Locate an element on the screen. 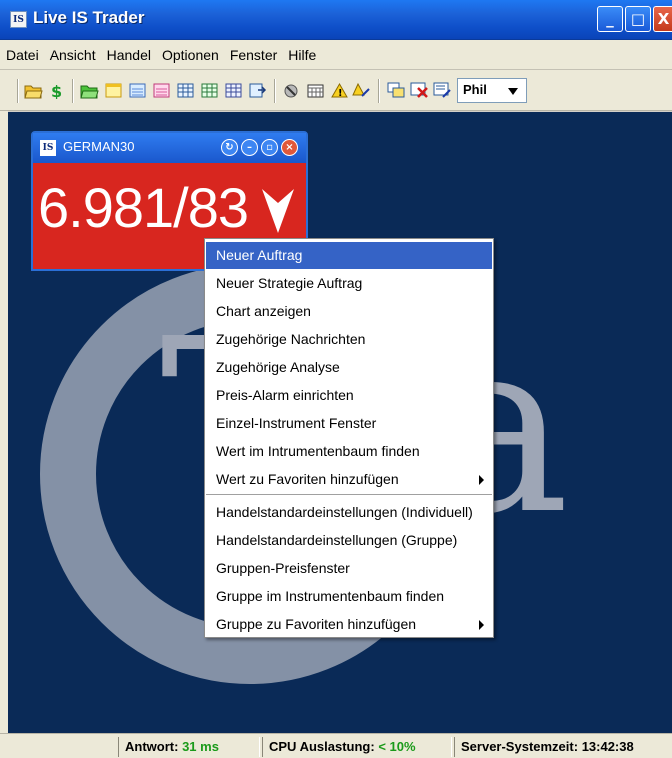 This screenshot has height=758, width=672. menu-item-label: Zugehörige Nachrichten is located at coordinates (291, 339).